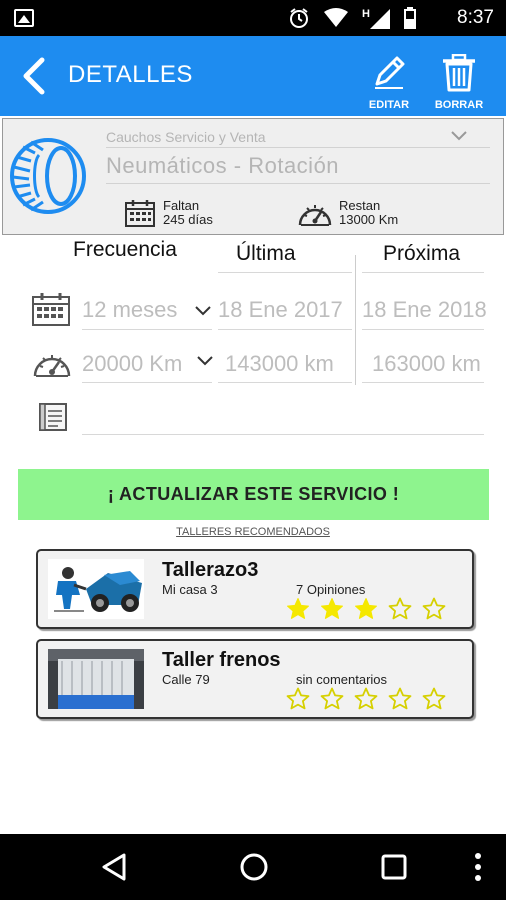 Image resolution: width=506 pixels, height=900 pixels. I want to click on time-next-value: 18 Ene 2018, so click(424, 309).